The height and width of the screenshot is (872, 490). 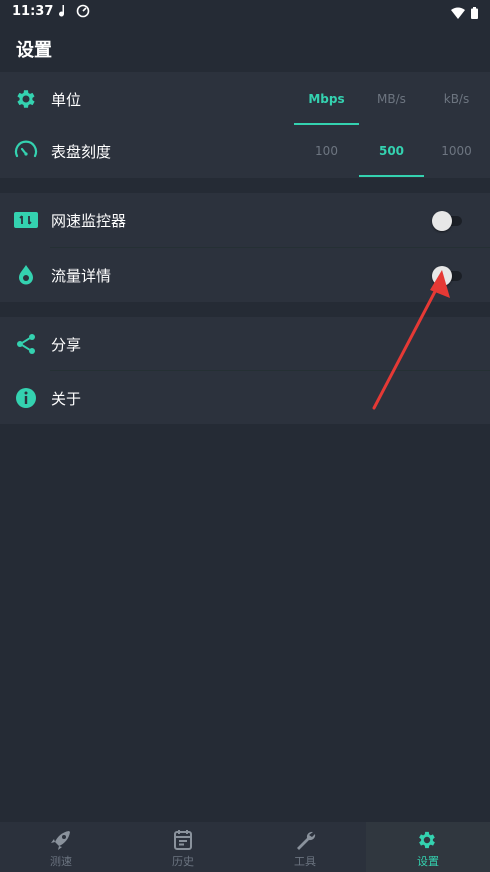 I want to click on unit-option-mbps-label: Mbps, so click(x=326, y=99).